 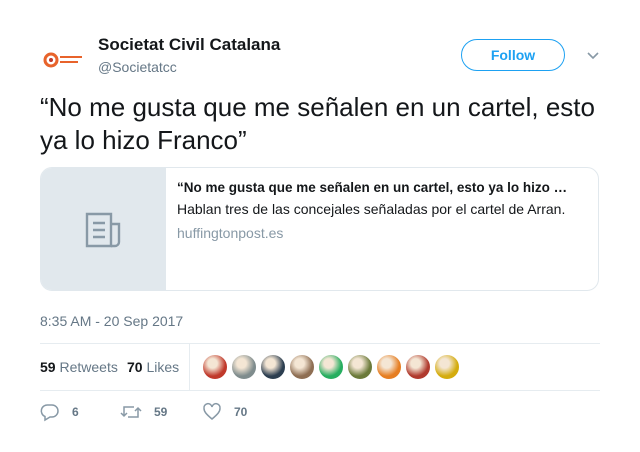 I want to click on account-avatar, so click(x=64, y=60).